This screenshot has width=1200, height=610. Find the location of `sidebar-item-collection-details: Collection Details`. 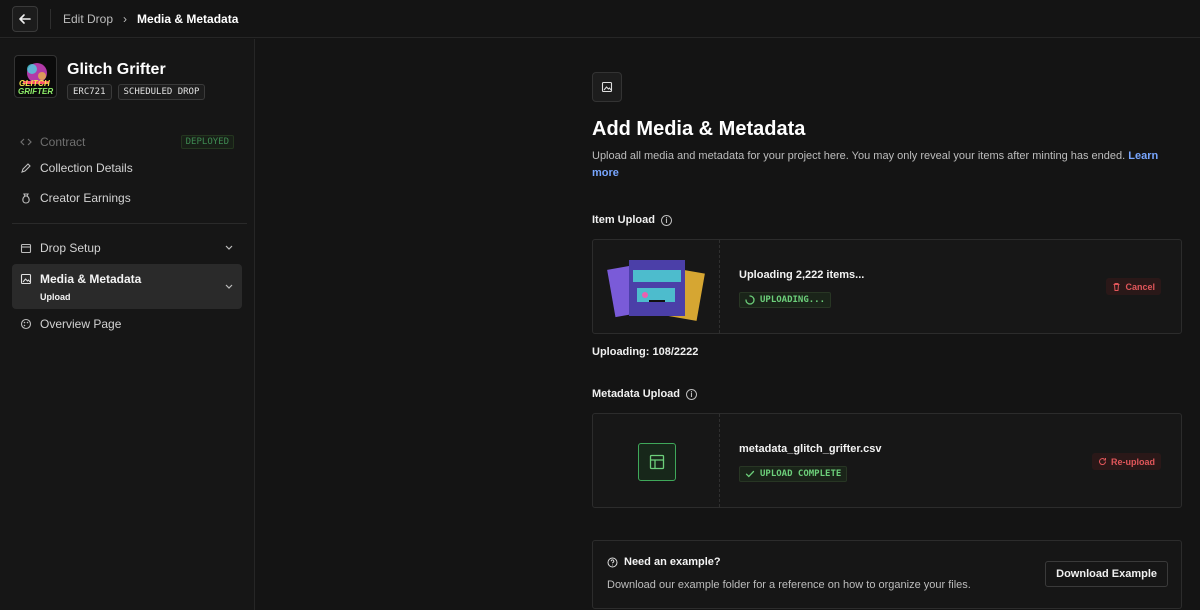

sidebar-item-collection-details: Collection Details is located at coordinates (127, 168).